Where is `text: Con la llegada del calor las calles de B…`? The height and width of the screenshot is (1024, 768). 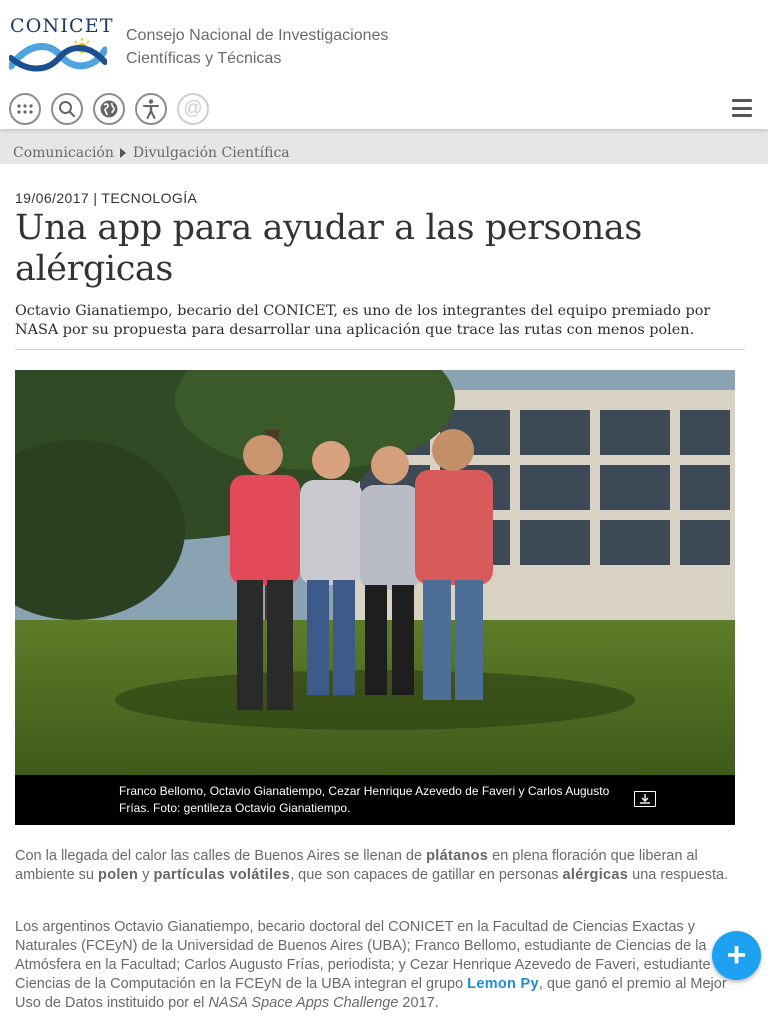 text: Con la llegada del calor las calles de B… is located at coordinates (221, 856).